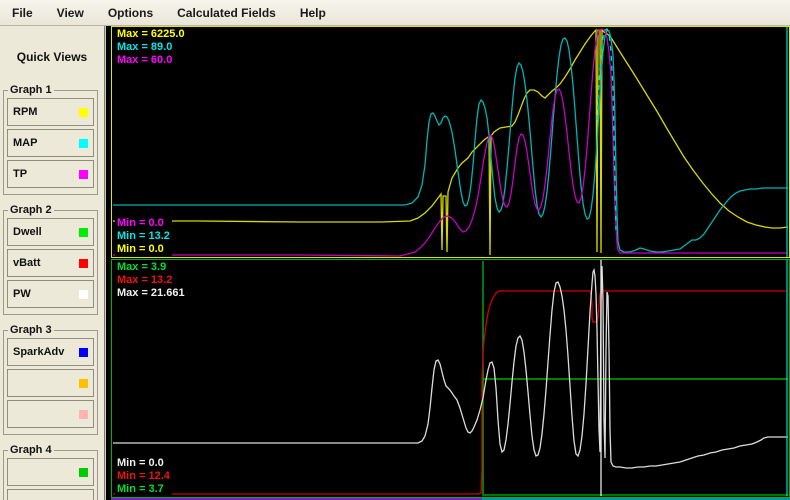  What do you see at coordinates (22, 13) in the screenshot?
I see `menu-file: File` at bounding box center [22, 13].